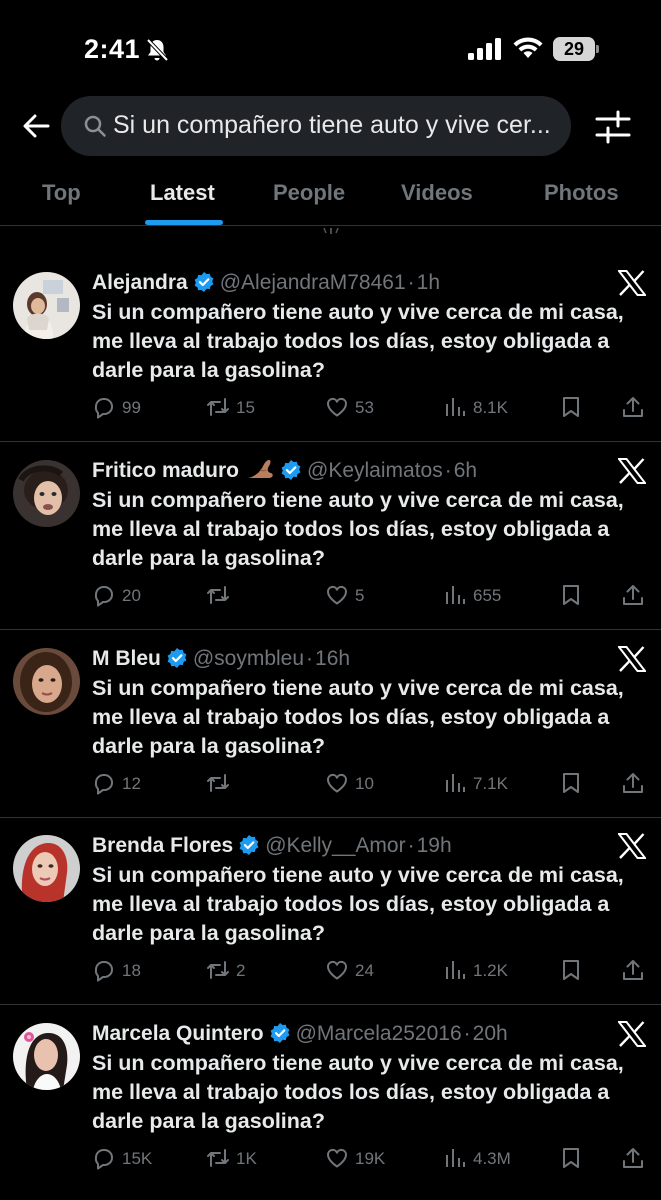 Image resolution: width=661 pixels, height=1200 pixels. I want to click on author-name: Fritico maduro, so click(165, 470).